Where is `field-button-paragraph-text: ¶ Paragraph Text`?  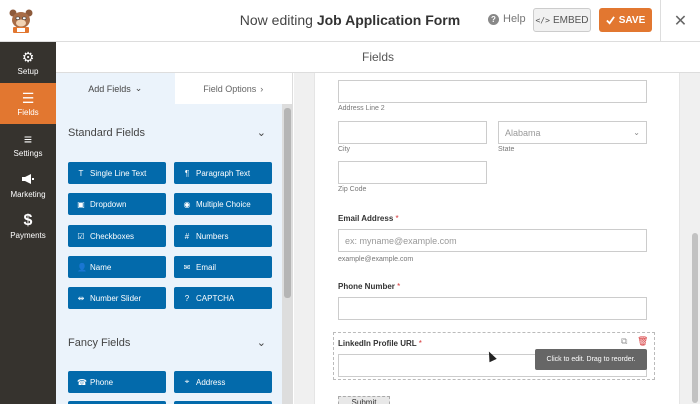
field-button-paragraph-text: ¶ Paragraph Text is located at coordinates (223, 173).